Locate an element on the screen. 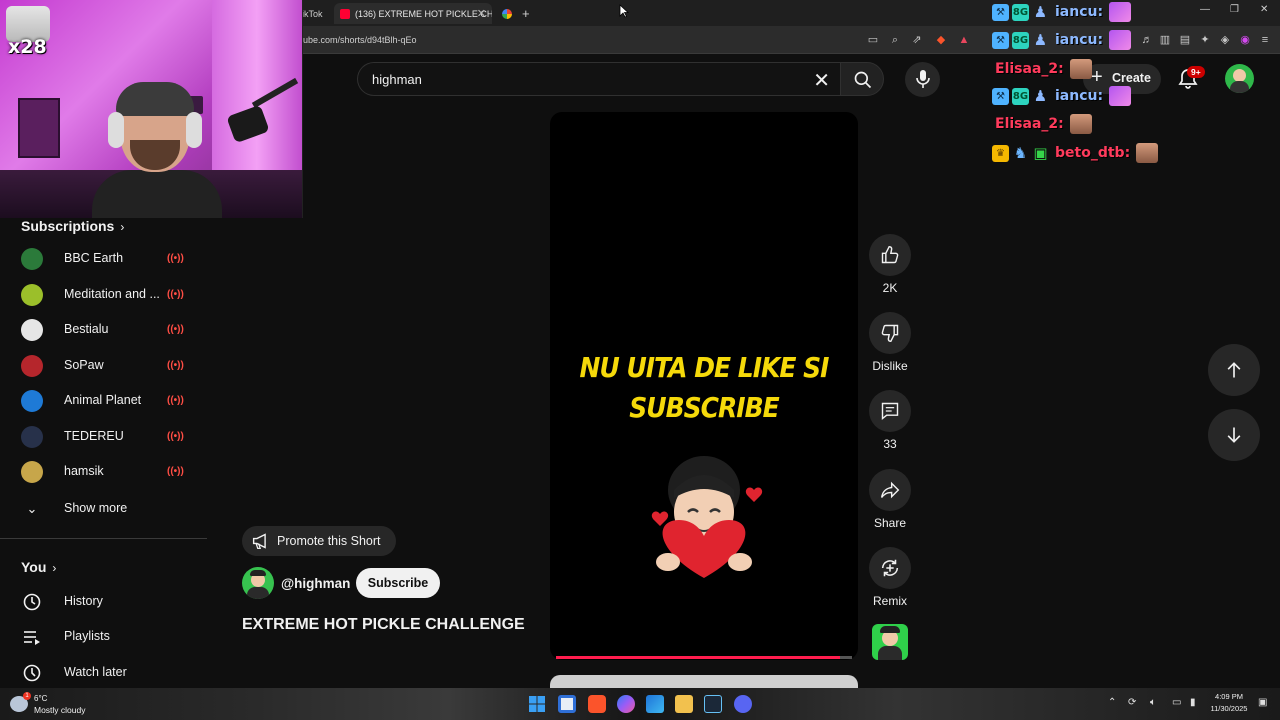  sidebar-subscription-item: Animal Planet ((•)) is located at coordinates (103, 402).